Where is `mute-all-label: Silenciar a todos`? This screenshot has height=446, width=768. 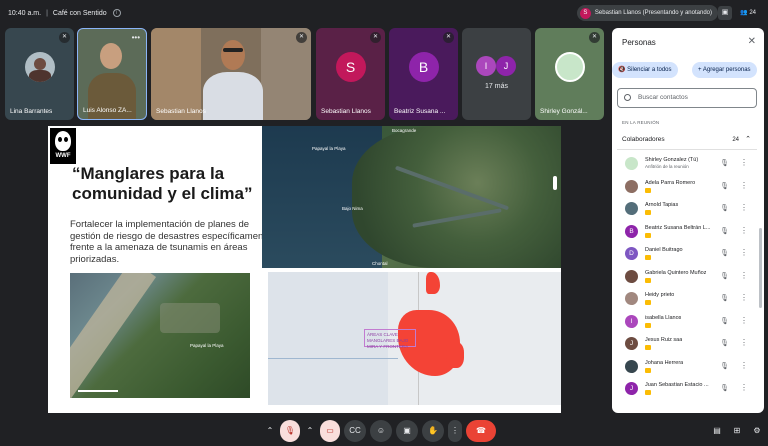 mute-all-label: Silenciar a todos is located at coordinates (649, 70).